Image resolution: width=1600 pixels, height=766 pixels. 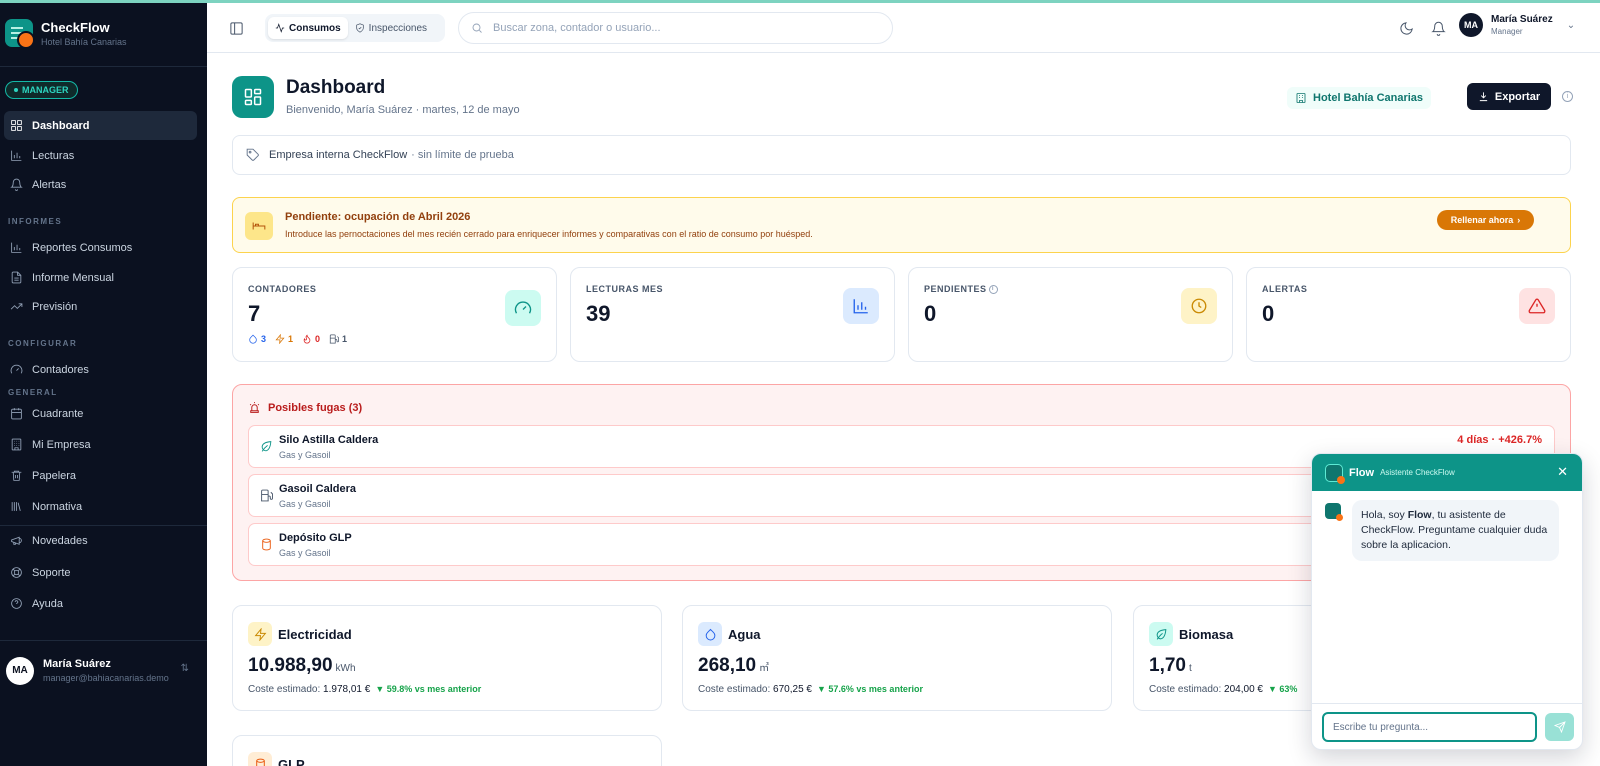 I want to click on sidebar-item-dashboard: Dashboard, so click(x=100, y=125).